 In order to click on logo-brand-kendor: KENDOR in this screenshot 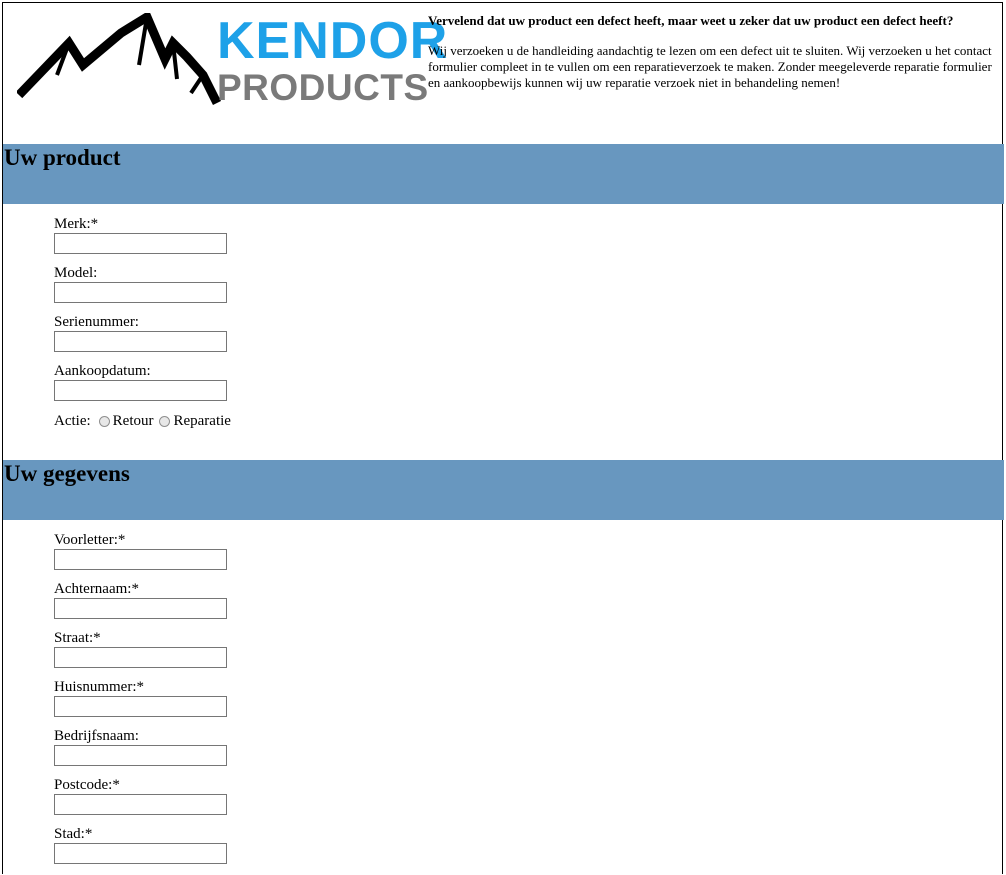, I will do `click(333, 41)`.